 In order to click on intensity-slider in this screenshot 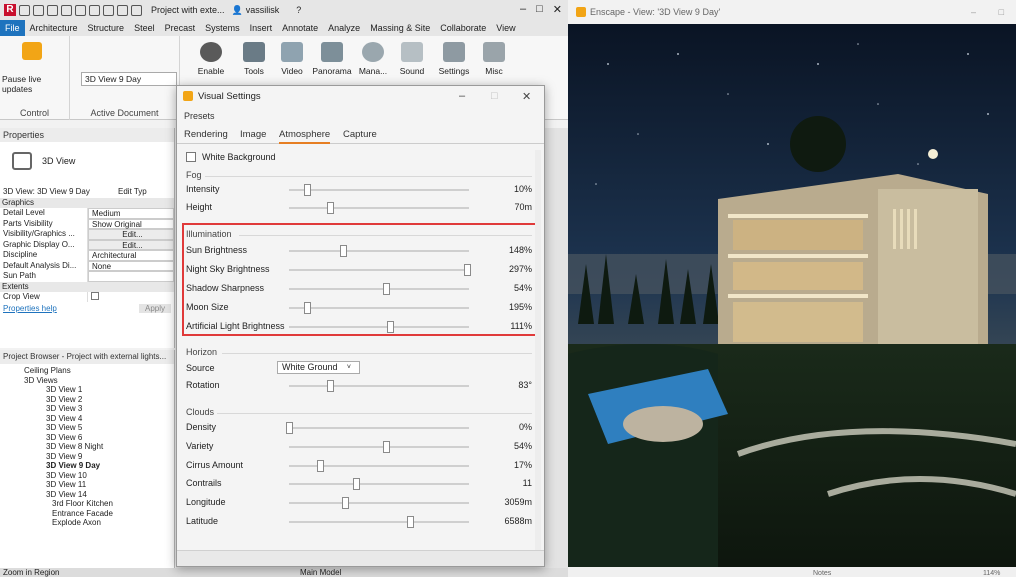, I will do `click(379, 190)`.